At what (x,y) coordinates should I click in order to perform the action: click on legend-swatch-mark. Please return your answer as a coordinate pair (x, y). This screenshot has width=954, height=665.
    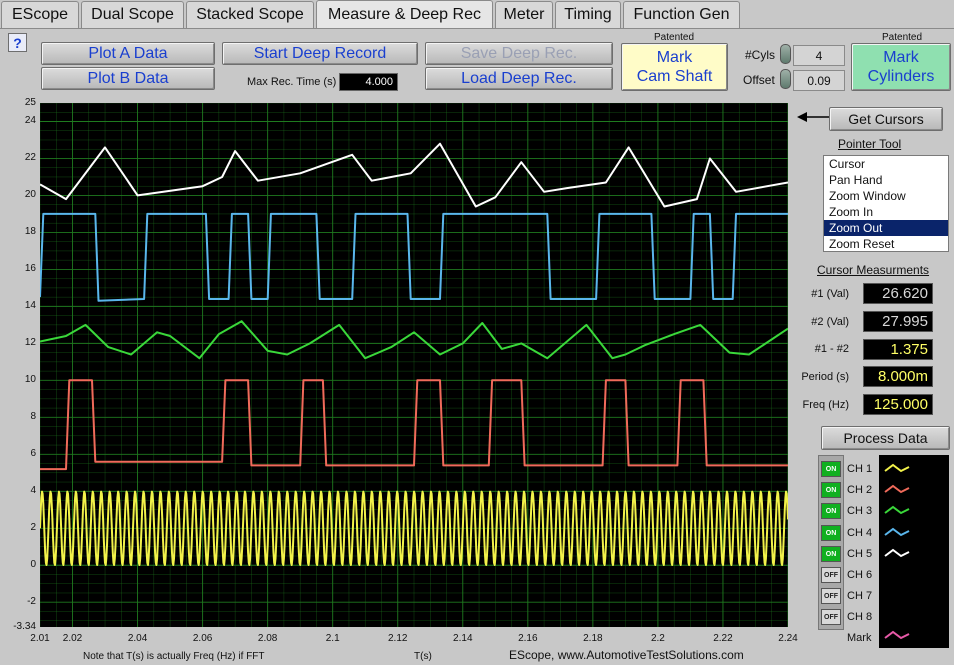
    Looking at the image, I should click on (897, 635).